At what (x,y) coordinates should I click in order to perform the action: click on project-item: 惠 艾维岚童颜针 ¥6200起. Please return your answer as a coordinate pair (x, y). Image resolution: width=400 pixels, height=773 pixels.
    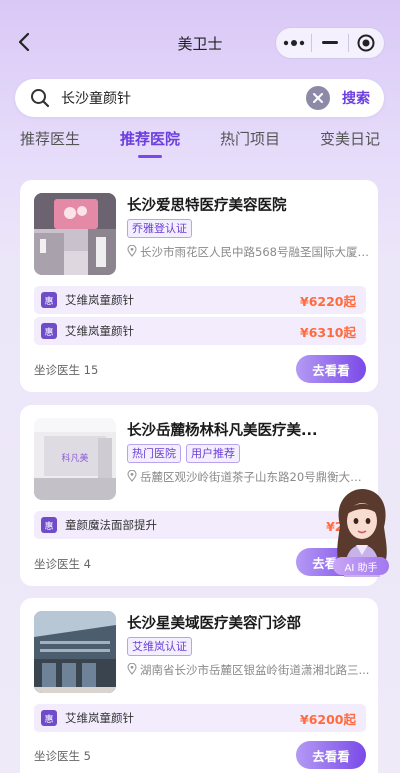
    Looking at the image, I should click on (200, 718).